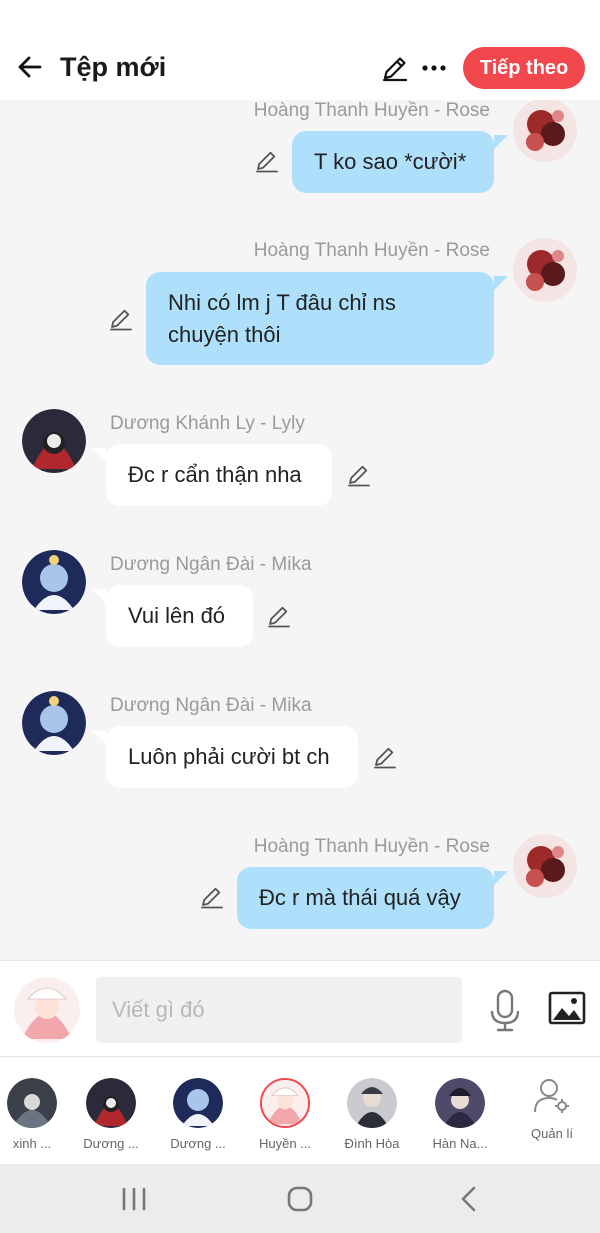 Image resolution: width=600 pixels, height=1233 pixels. Describe the element at coordinates (470, 1199) in the screenshot. I see `back-nav-icon` at that location.